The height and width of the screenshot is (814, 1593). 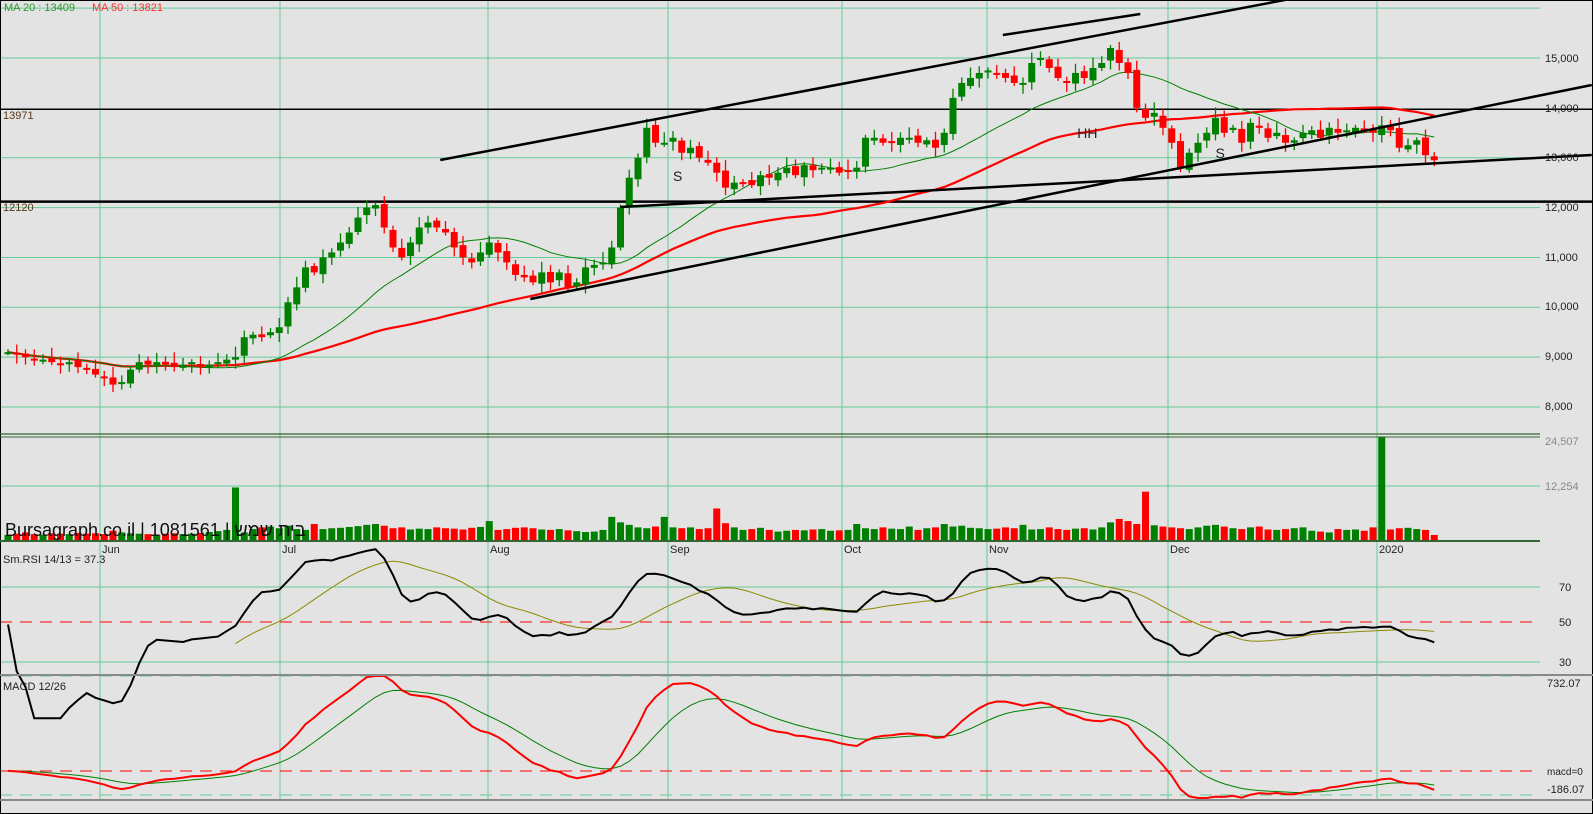 I want to click on rsi-tick: 50, so click(x=1565, y=623).